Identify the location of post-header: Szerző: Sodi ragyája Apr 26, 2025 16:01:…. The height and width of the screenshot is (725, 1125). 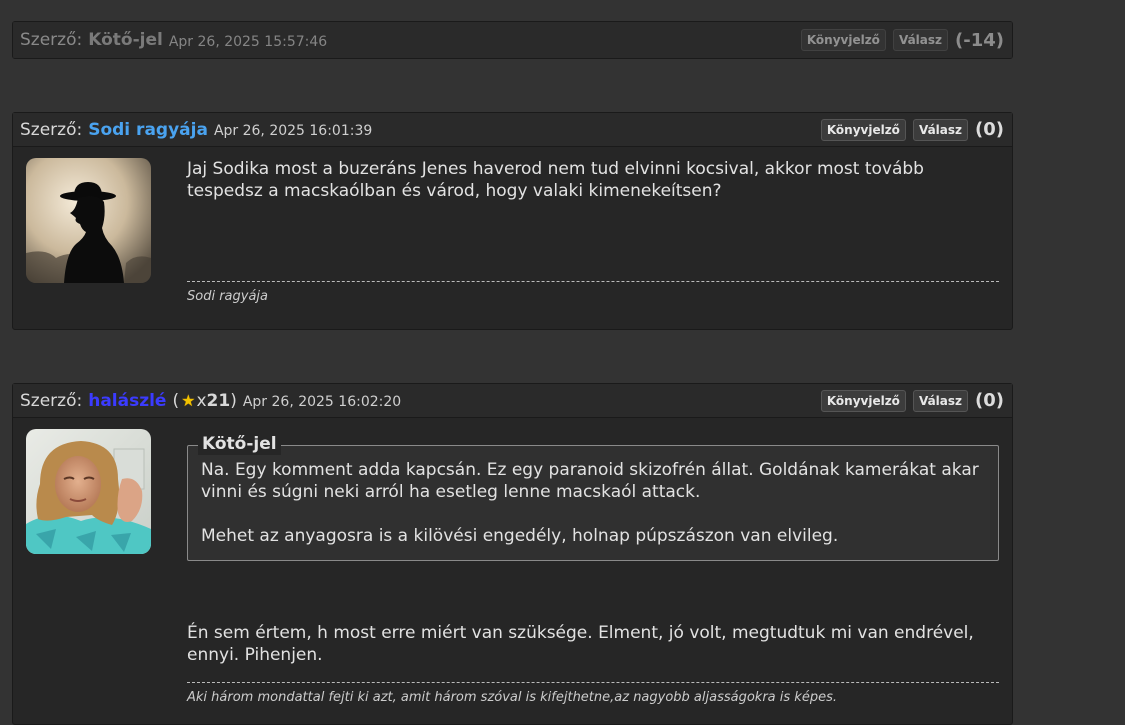
(512, 130).